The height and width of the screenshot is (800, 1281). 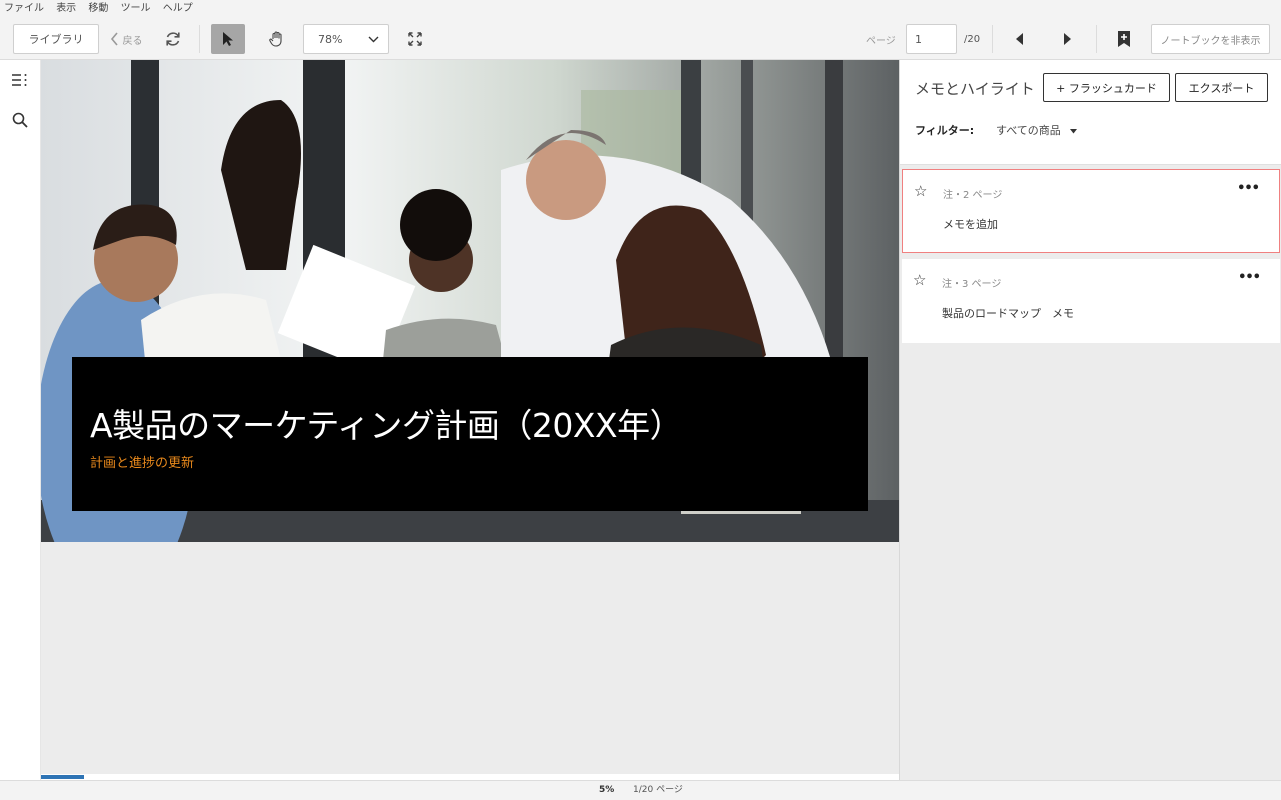 What do you see at coordinates (62, 777) in the screenshot?
I see `reading-progress-fill` at bounding box center [62, 777].